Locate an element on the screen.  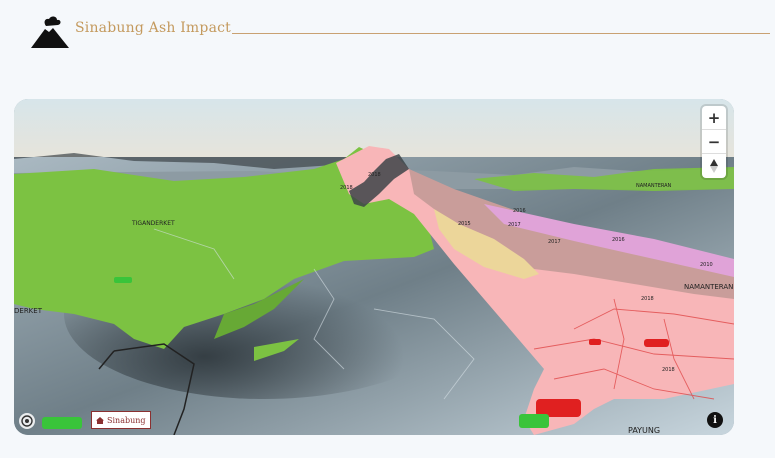
volcano-icon is located at coordinates (50, 32).